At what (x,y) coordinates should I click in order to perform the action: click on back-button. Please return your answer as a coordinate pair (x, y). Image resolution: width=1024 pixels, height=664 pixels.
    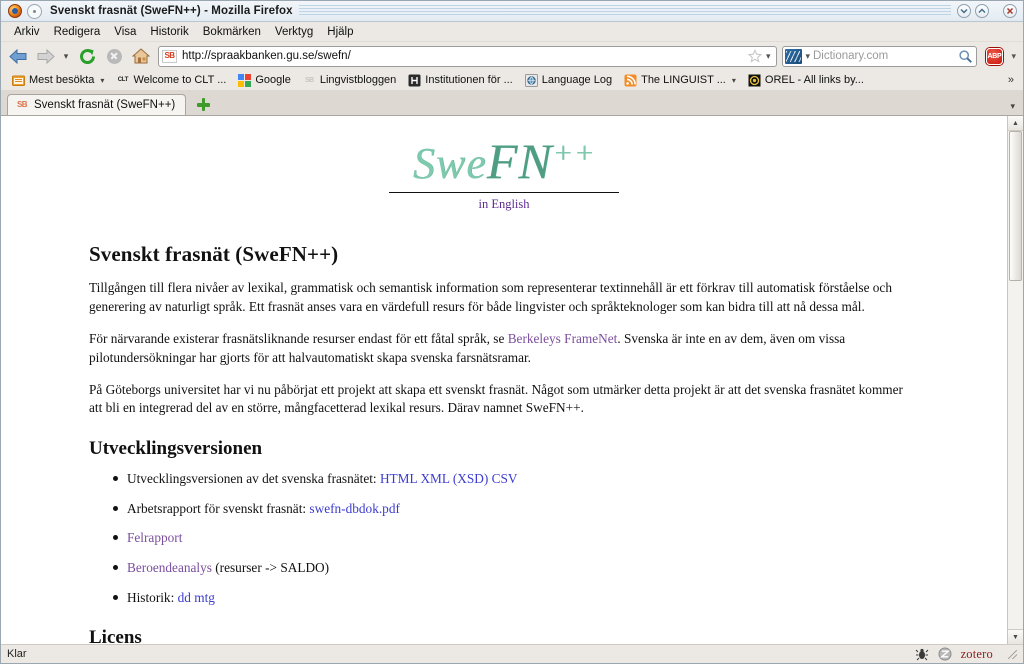
    Looking at the image, I should click on (18, 56).